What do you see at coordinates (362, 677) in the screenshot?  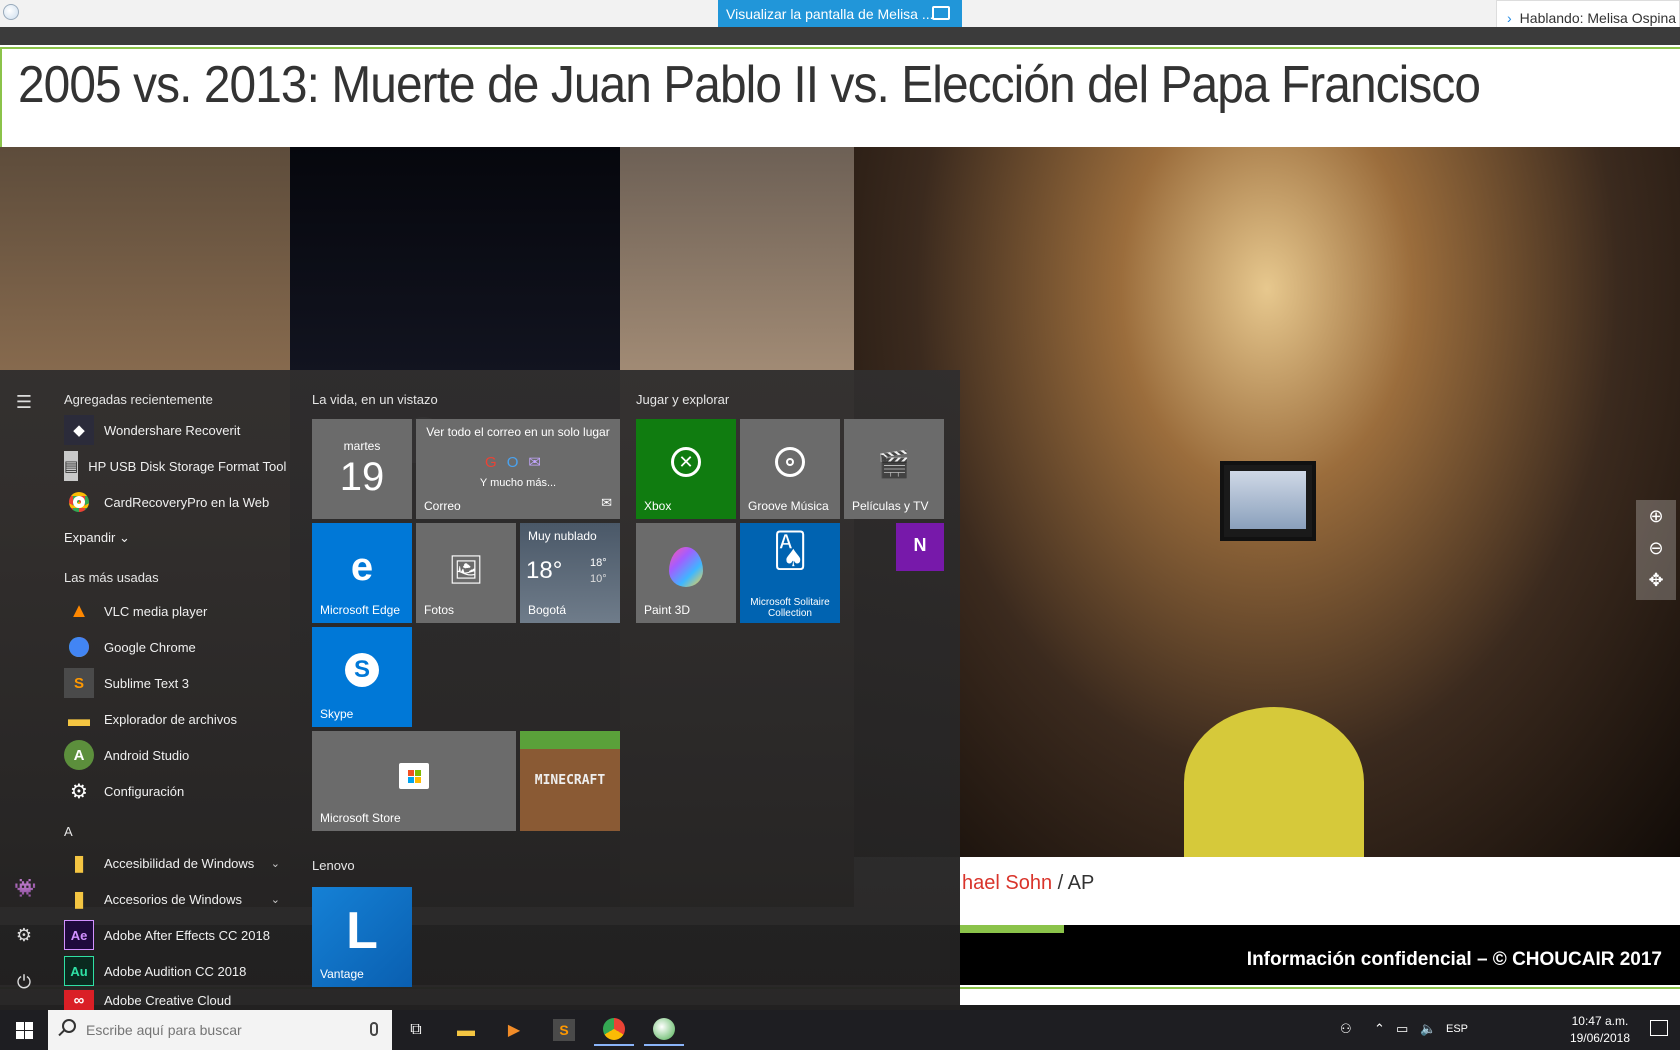 I see `skype-tile: S Skype` at bounding box center [362, 677].